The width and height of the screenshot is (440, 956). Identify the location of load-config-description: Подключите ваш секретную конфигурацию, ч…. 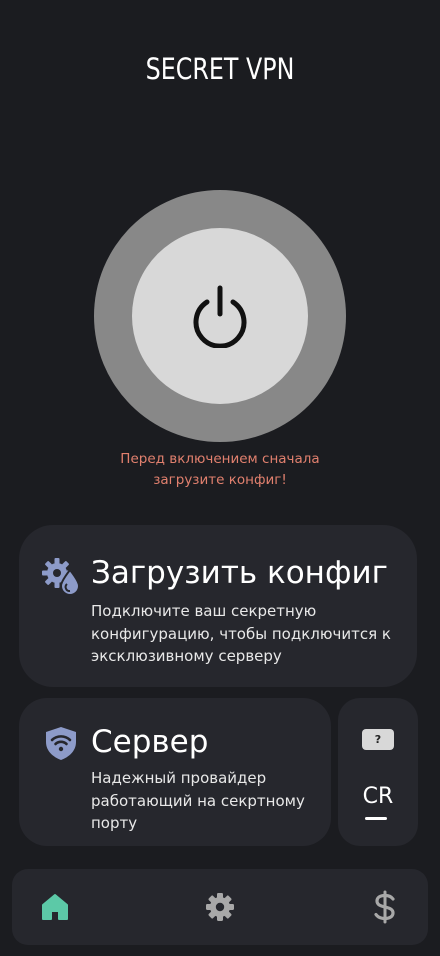
(241, 634).